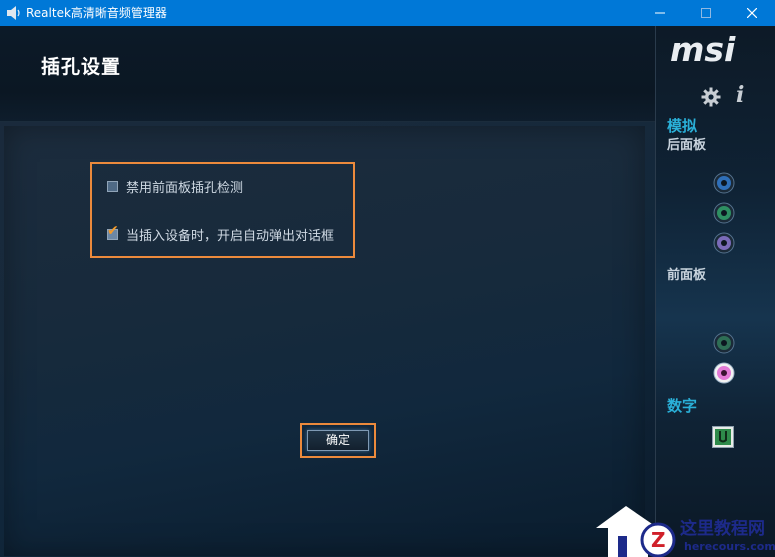  Describe the element at coordinates (13, 13) in the screenshot. I see `speaker-icon` at that location.